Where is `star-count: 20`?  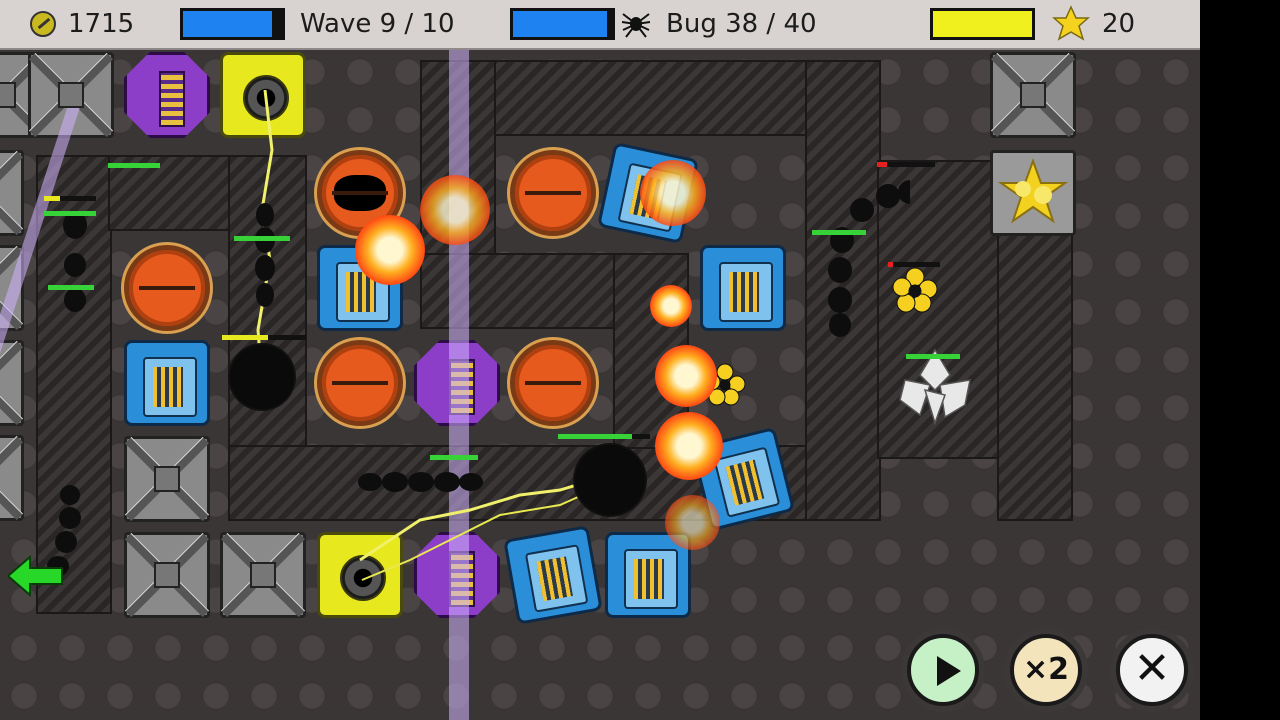 star-count: 20 is located at coordinates (1119, 24).